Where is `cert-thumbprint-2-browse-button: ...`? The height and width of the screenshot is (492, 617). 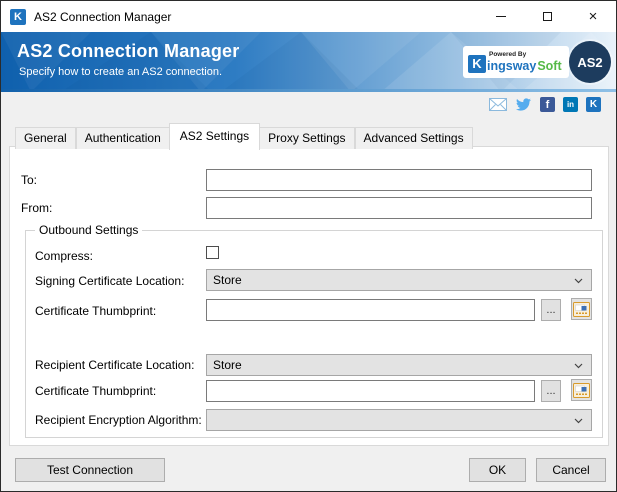
cert-thumbprint-2-browse-button: ... is located at coordinates (551, 391).